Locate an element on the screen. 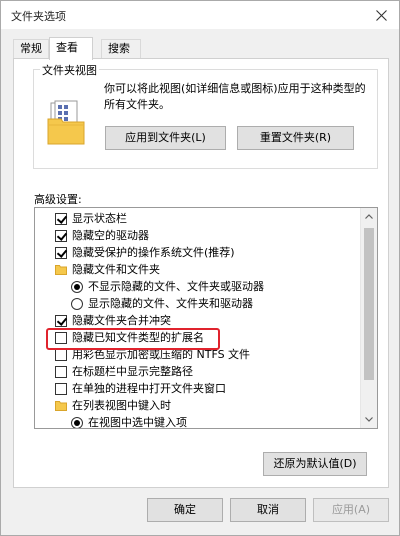 This screenshot has width=400, height=536. ok-button: 确定 is located at coordinates (185, 510).